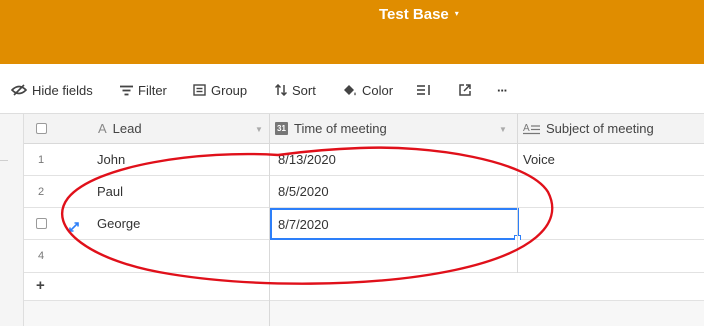 This screenshot has height=326, width=704. I want to click on svg-text: A, so click(526, 128).